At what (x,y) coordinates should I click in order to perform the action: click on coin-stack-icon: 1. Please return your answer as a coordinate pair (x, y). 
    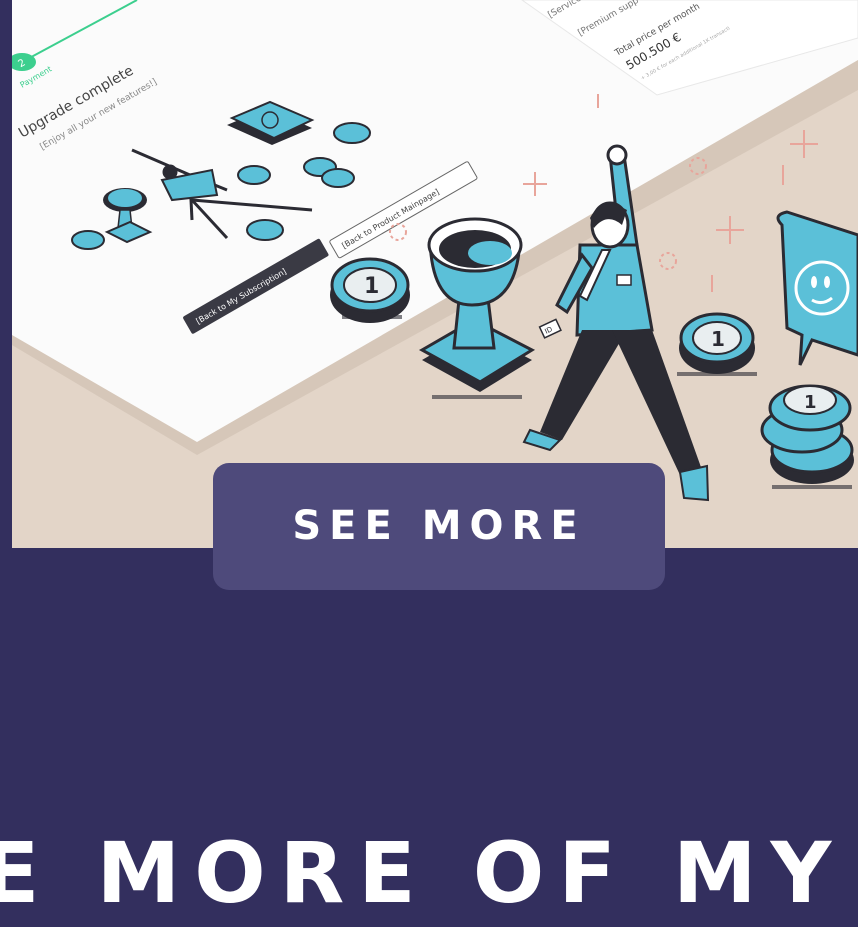
    Looking at the image, I should click on (807, 434).